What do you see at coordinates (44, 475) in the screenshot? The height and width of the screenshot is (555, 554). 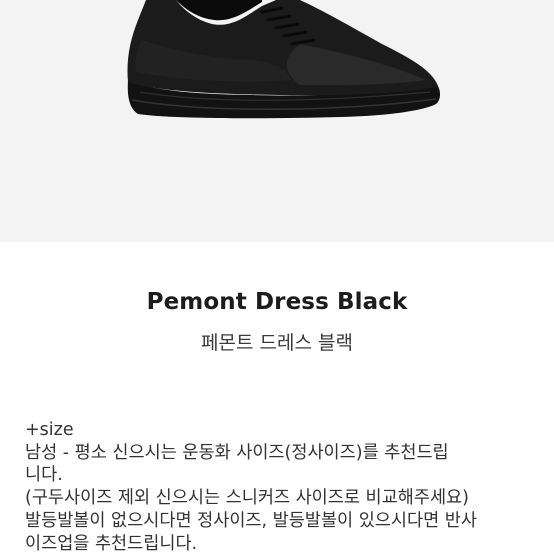 I see `description-line: 니다.` at bounding box center [44, 475].